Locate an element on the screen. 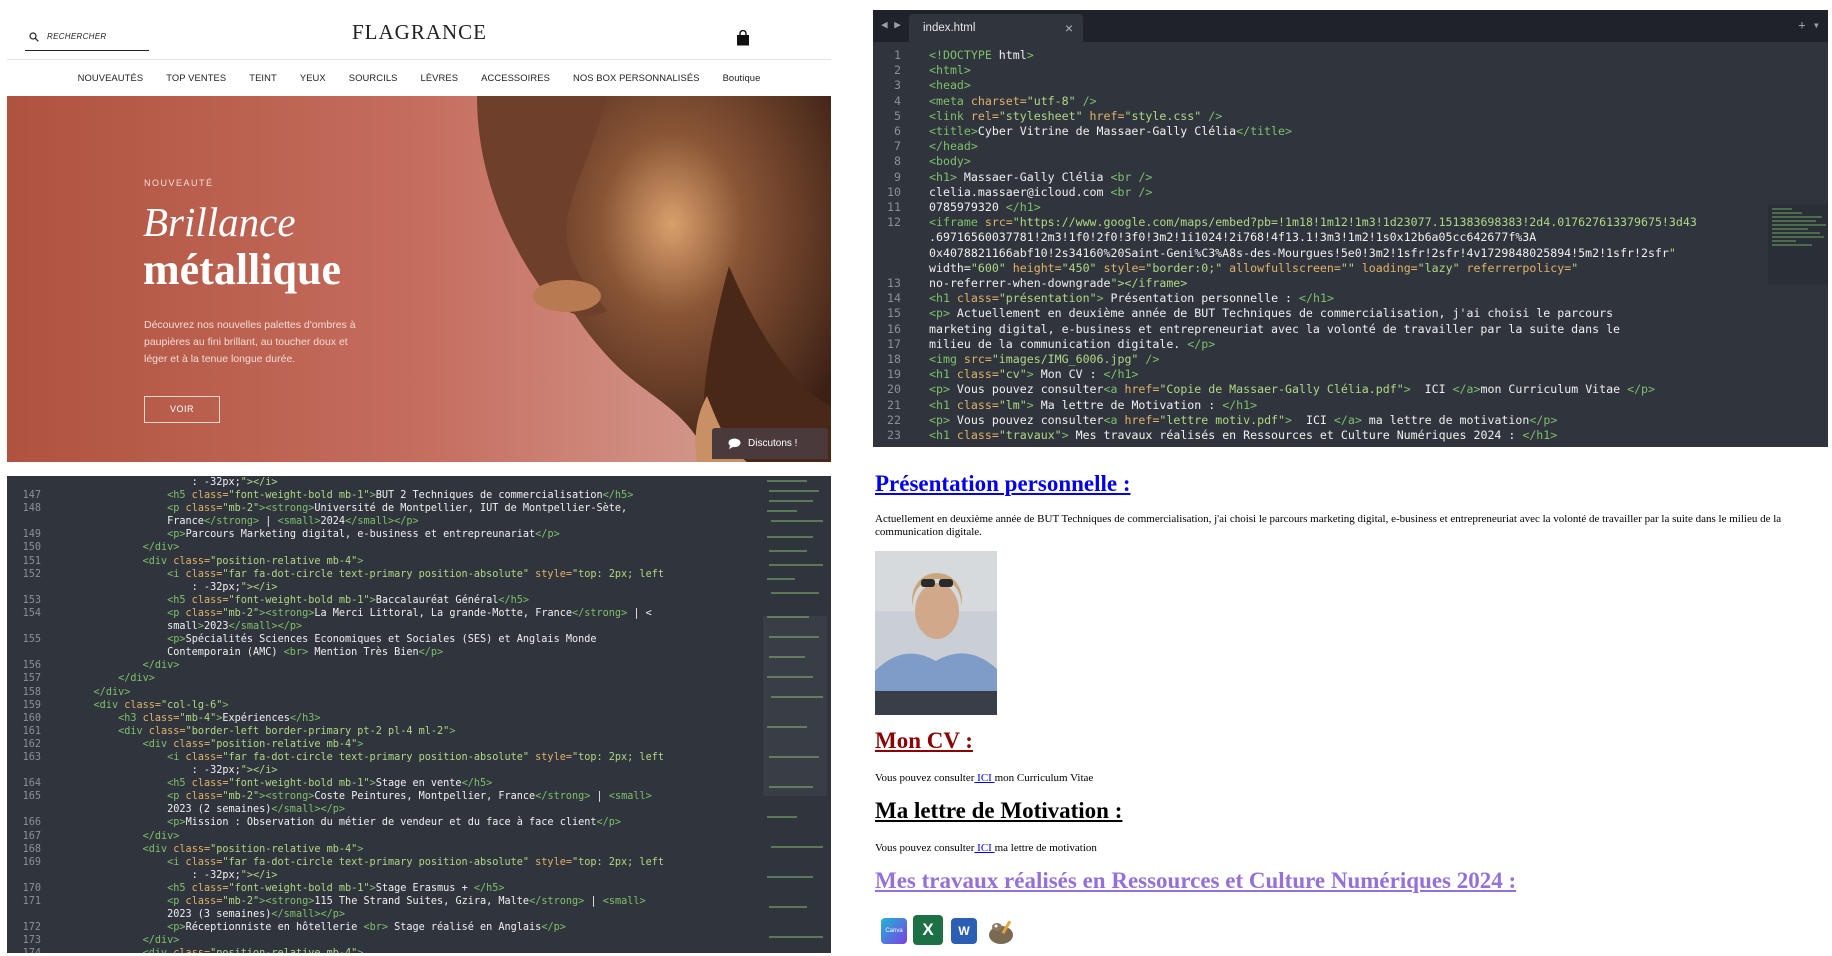  nav-item-yeux: YEUX is located at coordinates (312, 82).